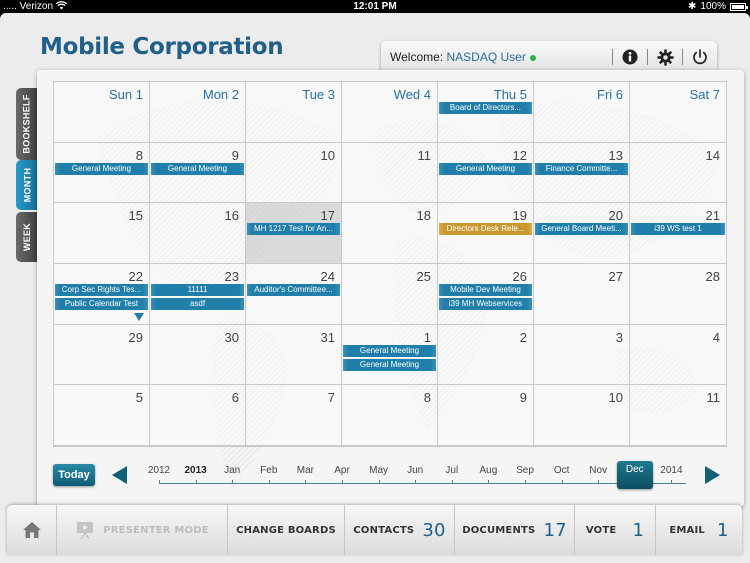 The height and width of the screenshot is (563, 750). I want to click on calendar-day-cell: Mon 2, so click(198, 112).